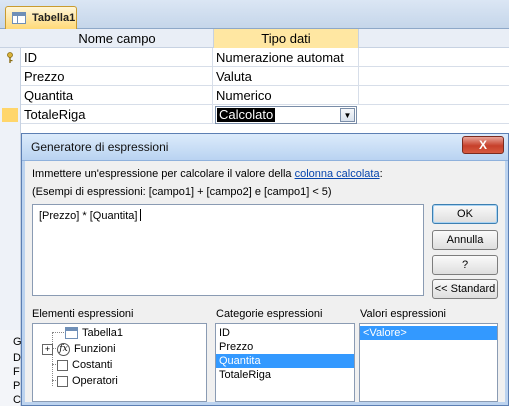 The width and height of the screenshot is (509, 406). I want to click on list-item: TotaleRiga, so click(285, 375).